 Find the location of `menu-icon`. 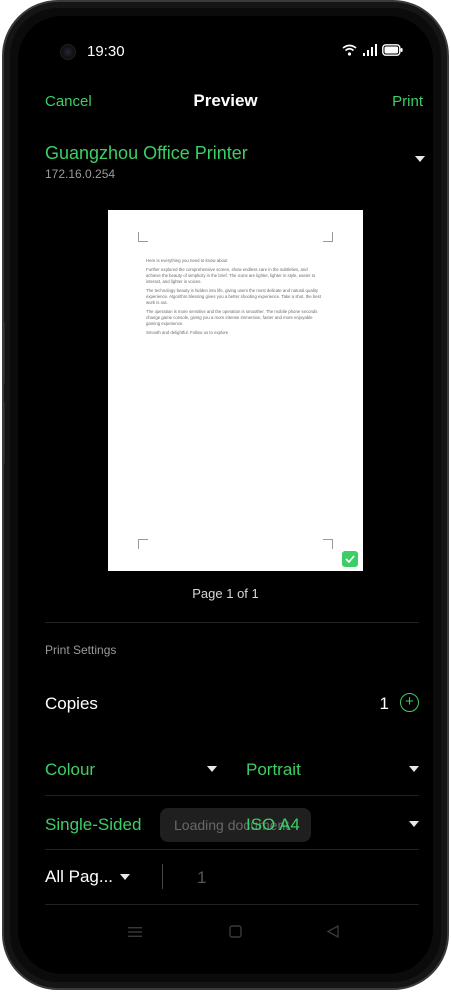

menu-icon is located at coordinates (135, 932).